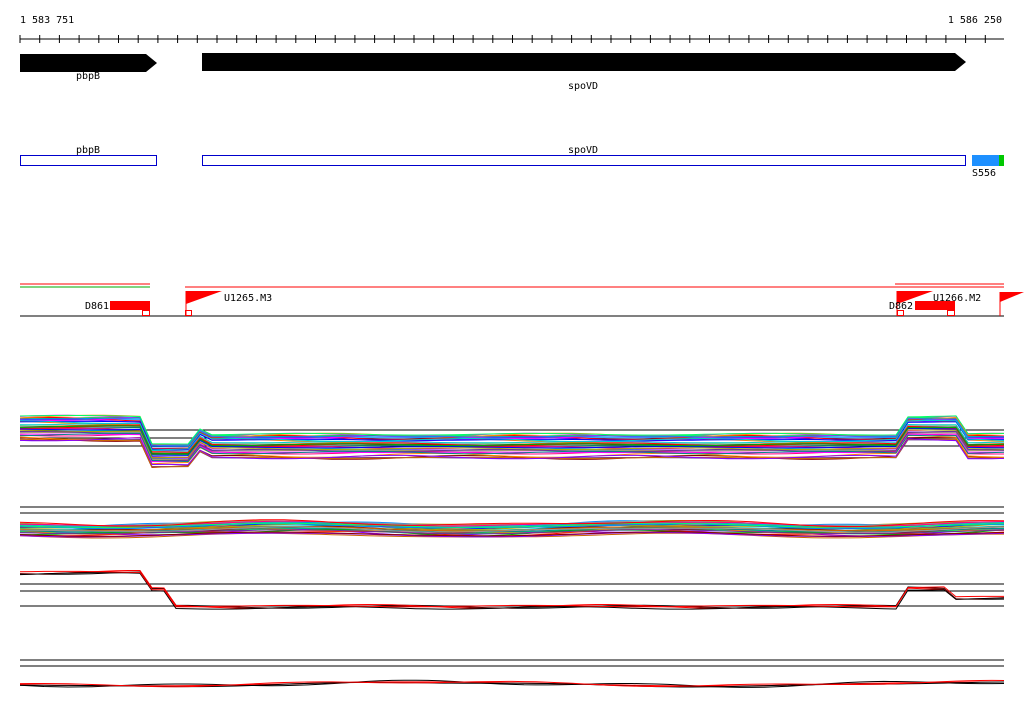 The width and height of the screenshot is (1024, 717). I want to click on annotation-track: pbpB spoVD S556, so click(512, 162).